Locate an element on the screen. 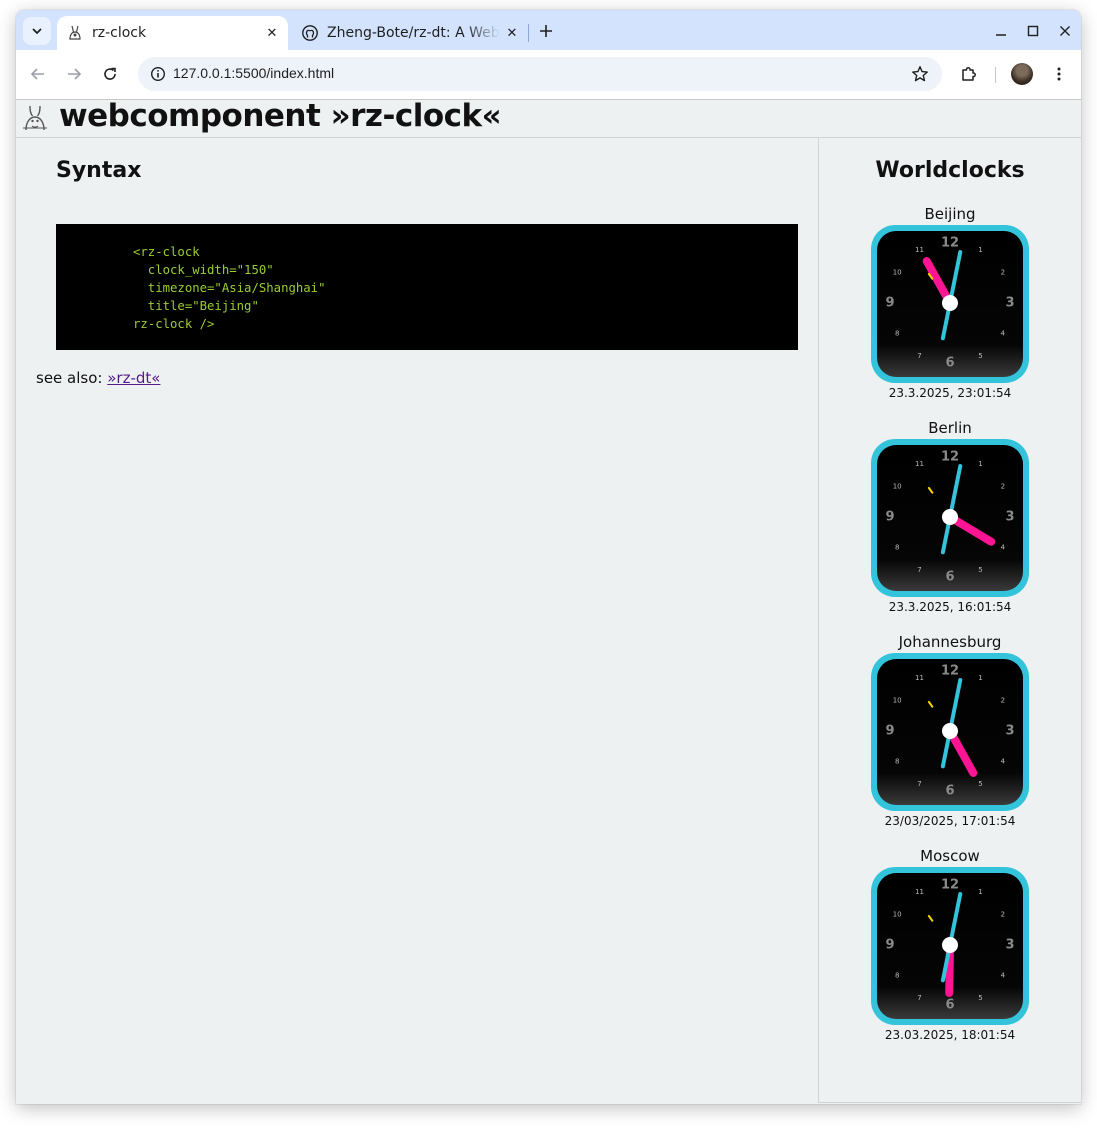 The width and height of the screenshot is (1097, 1136). address-bar: 127.0.0.1:5500/index.html is located at coordinates (540, 74).